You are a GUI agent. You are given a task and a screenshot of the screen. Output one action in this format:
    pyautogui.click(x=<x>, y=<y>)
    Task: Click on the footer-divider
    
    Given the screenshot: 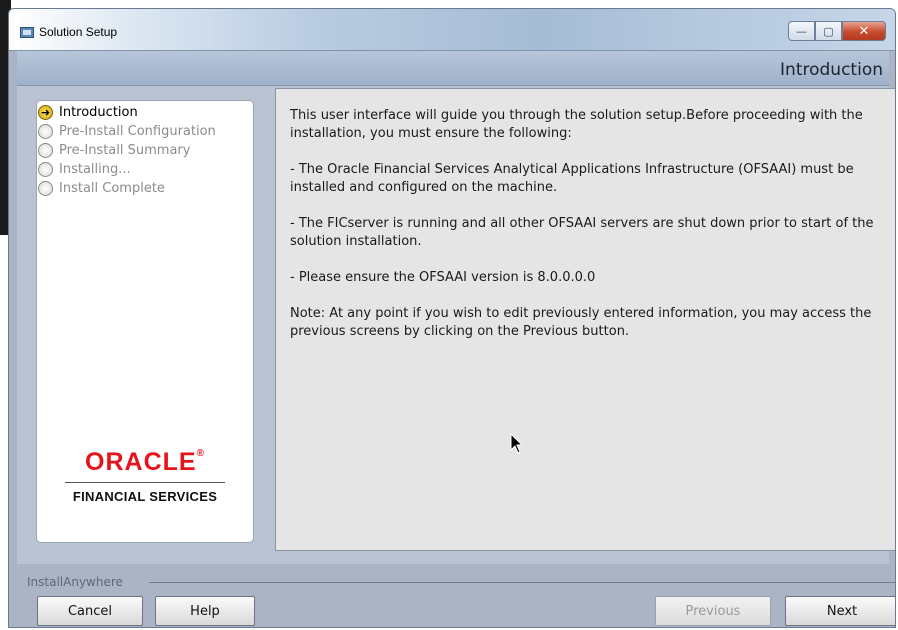 What is the action you would take?
    pyautogui.click(x=522, y=582)
    